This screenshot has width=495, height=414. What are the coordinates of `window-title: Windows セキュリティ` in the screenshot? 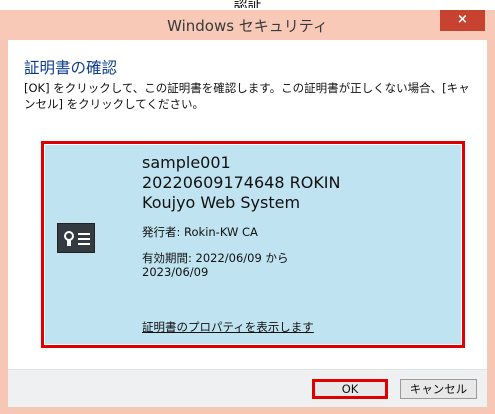 It's located at (247, 26).